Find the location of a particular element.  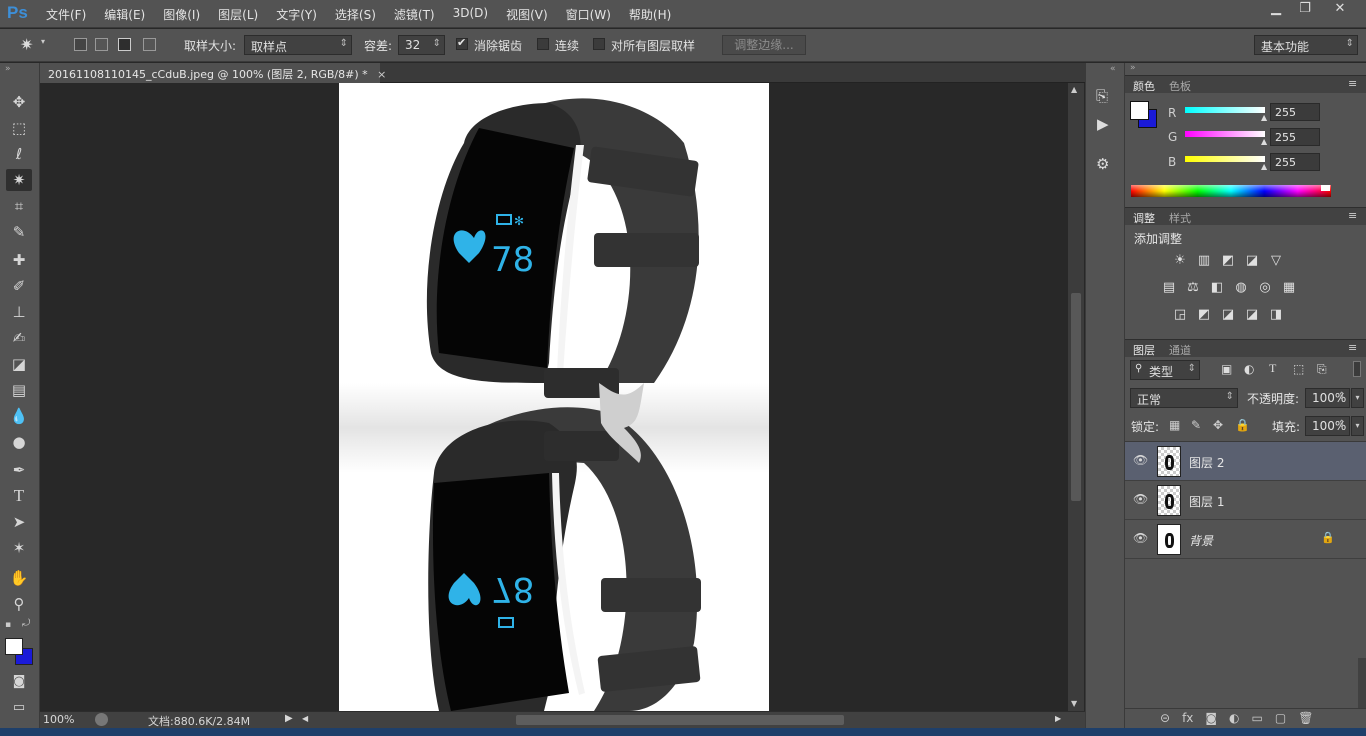

filter-smart-object-icon: ⎘ is located at coordinates (1322, 369).